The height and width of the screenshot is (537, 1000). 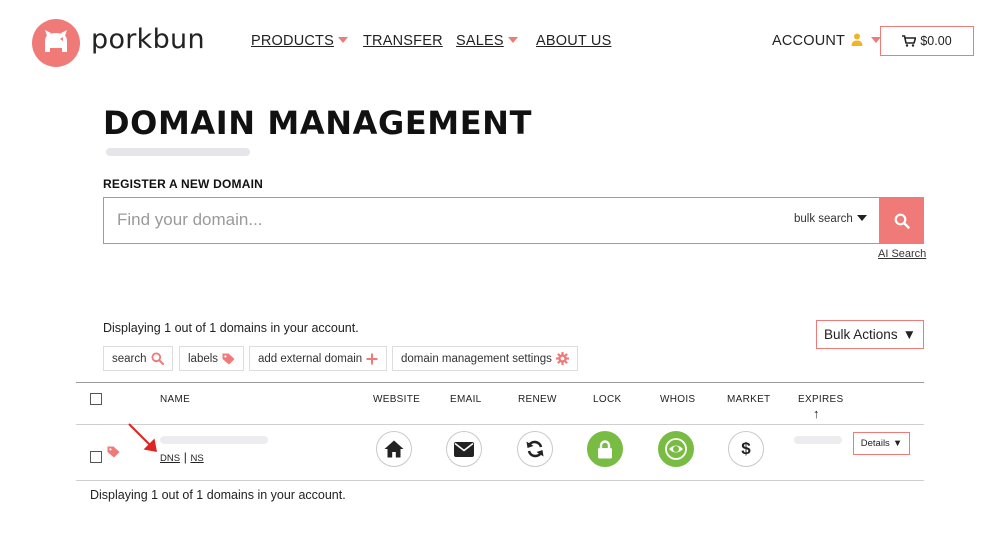 I want to click on column-website: WEBSITE, so click(x=397, y=399).